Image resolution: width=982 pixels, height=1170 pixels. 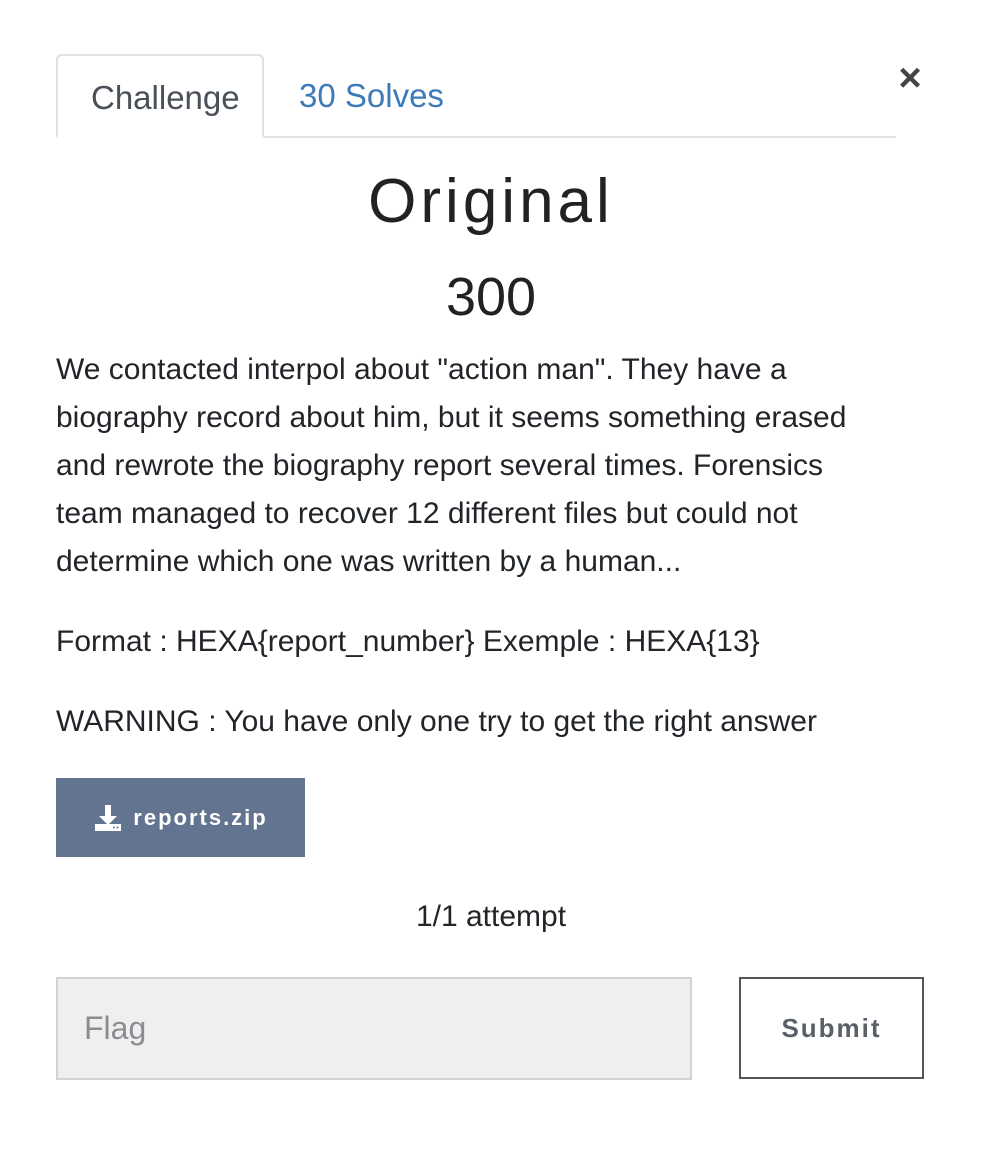 I want to click on tab-solves: 30 Solves, so click(x=371, y=96).